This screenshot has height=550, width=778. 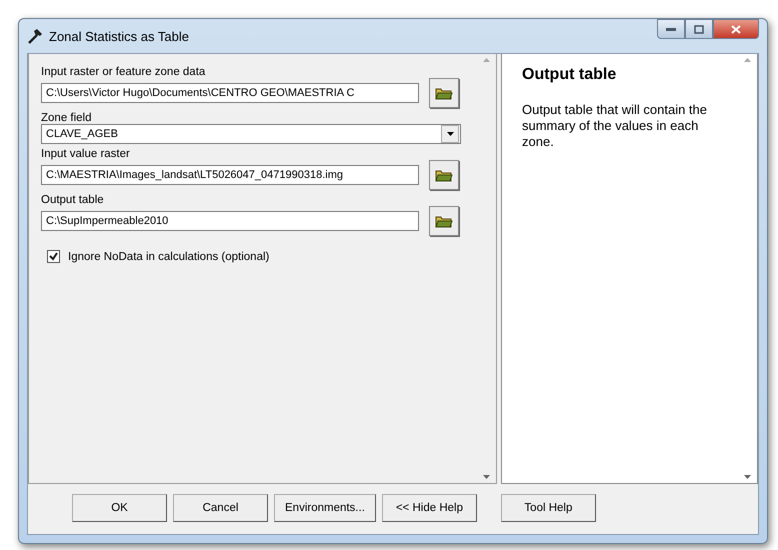 I want to click on field-label: Output table, so click(x=73, y=200).